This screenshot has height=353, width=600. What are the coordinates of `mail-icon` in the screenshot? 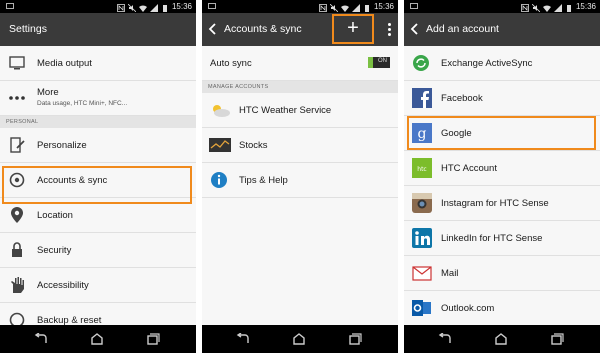 It's located at (422, 273).